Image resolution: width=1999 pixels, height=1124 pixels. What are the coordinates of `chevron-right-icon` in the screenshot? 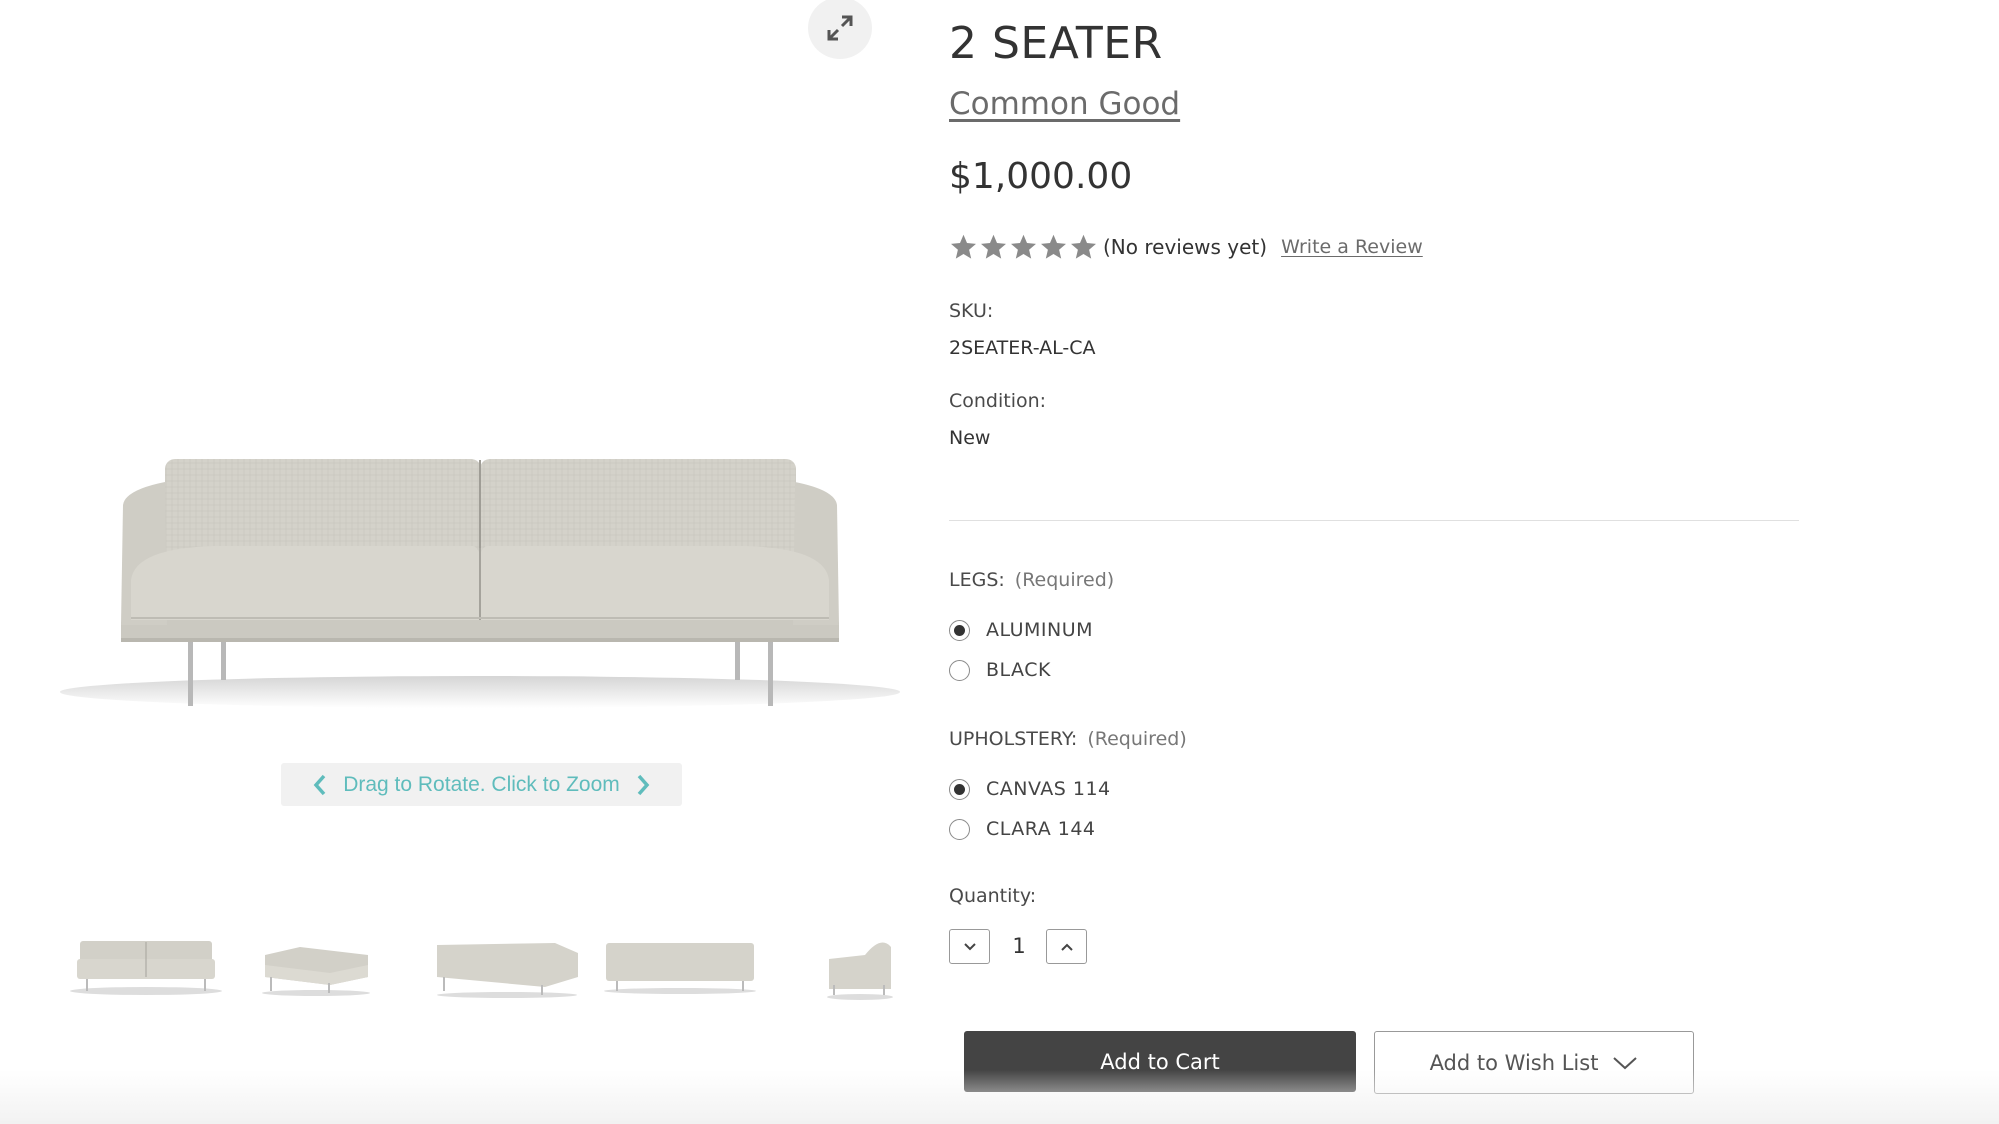 It's located at (643, 784).